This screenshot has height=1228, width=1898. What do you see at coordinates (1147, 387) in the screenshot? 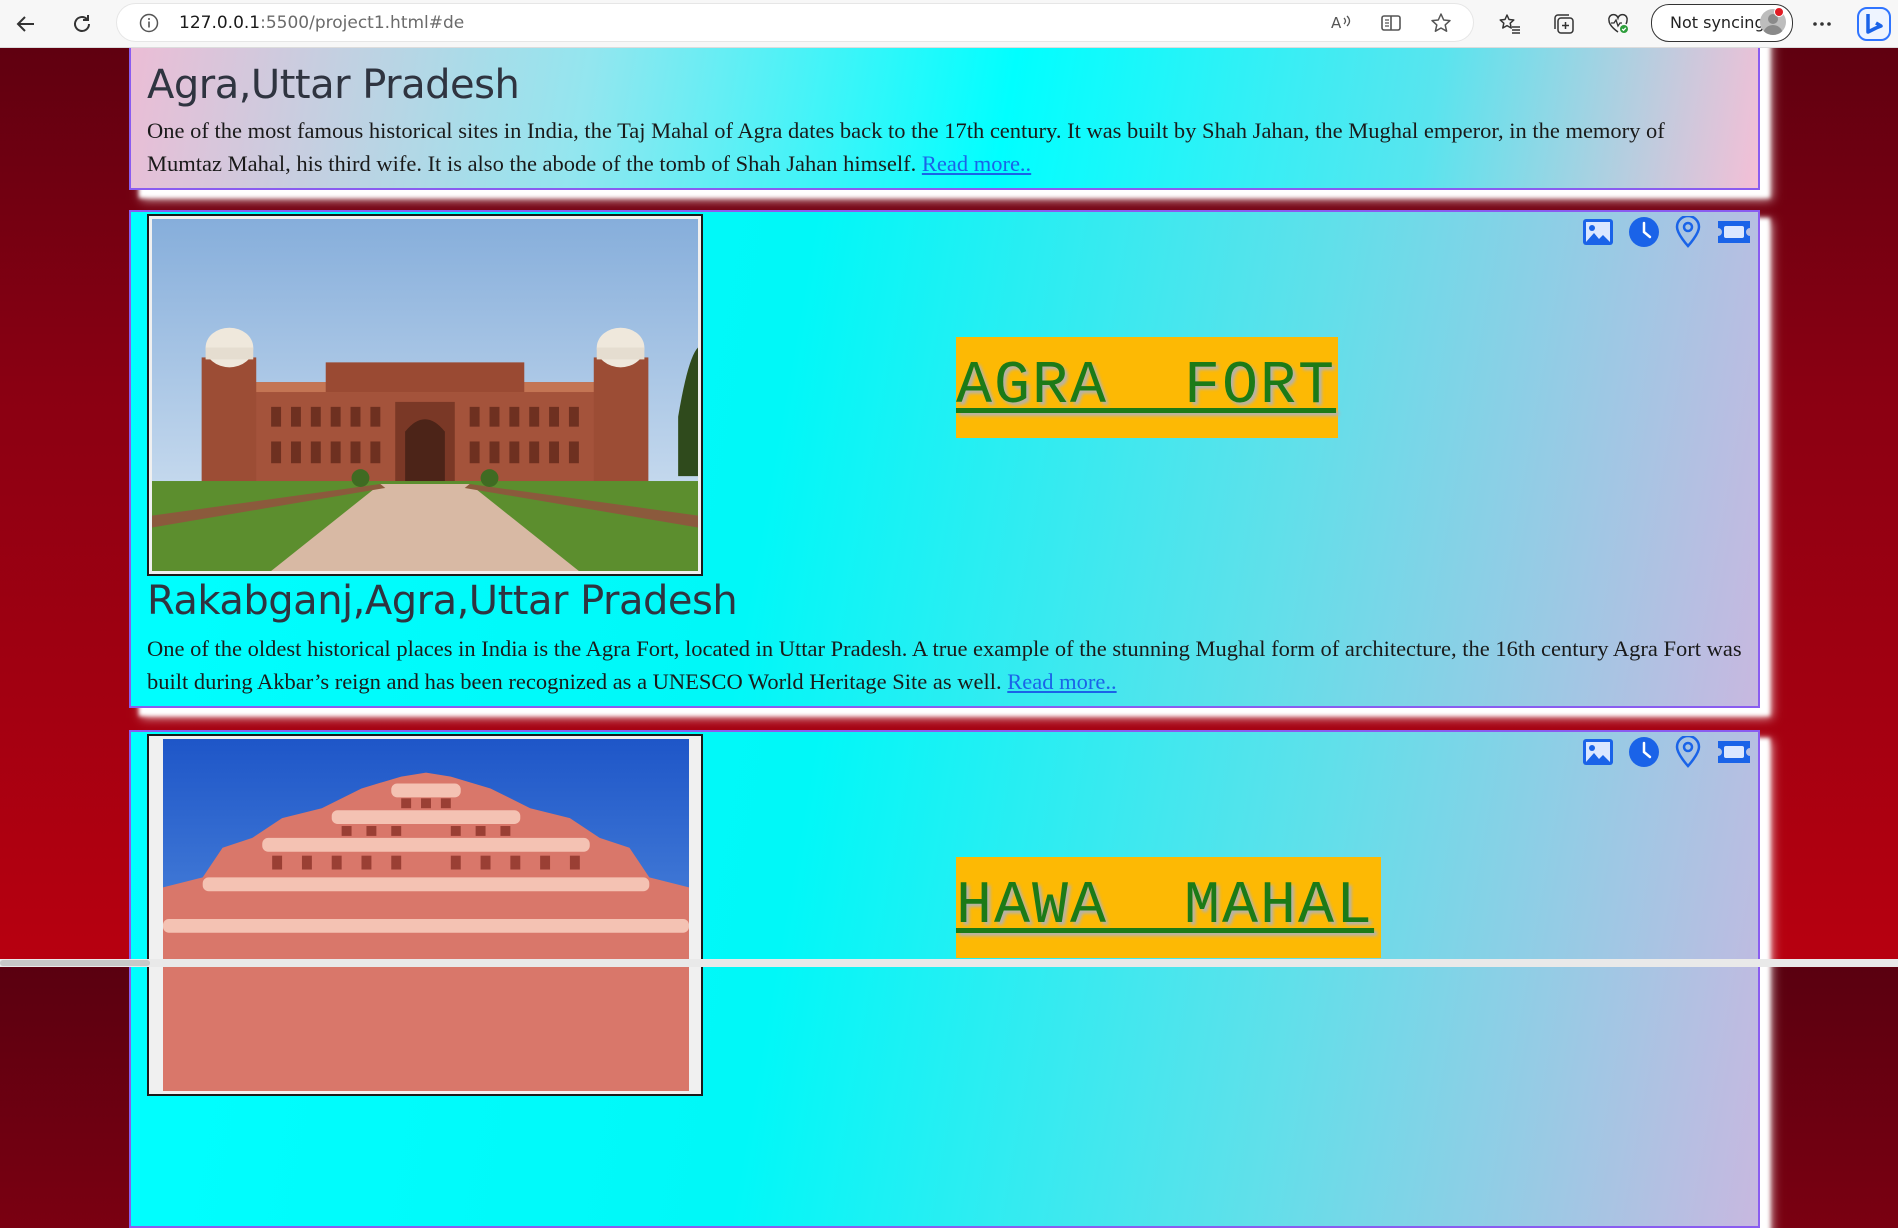
I see `place-title-box: AGRA FORT` at bounding box center [1147, 387].